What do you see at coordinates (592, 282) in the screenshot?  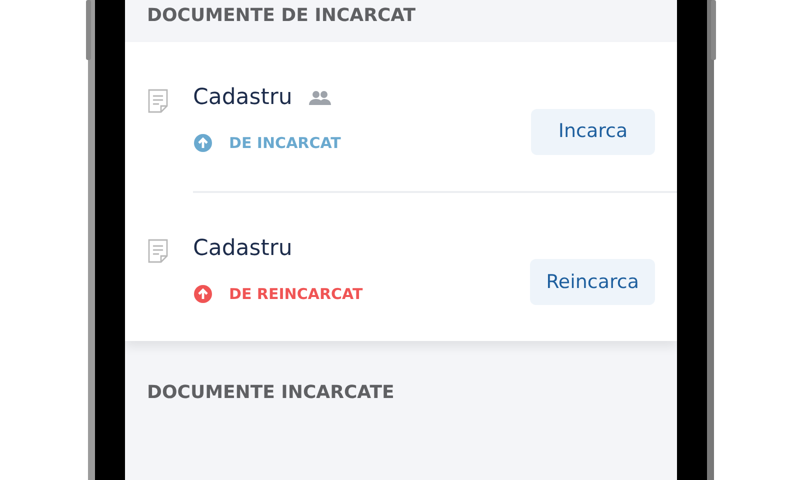 I see `upload-button: Reincarca` at bounding box center [592, 282].